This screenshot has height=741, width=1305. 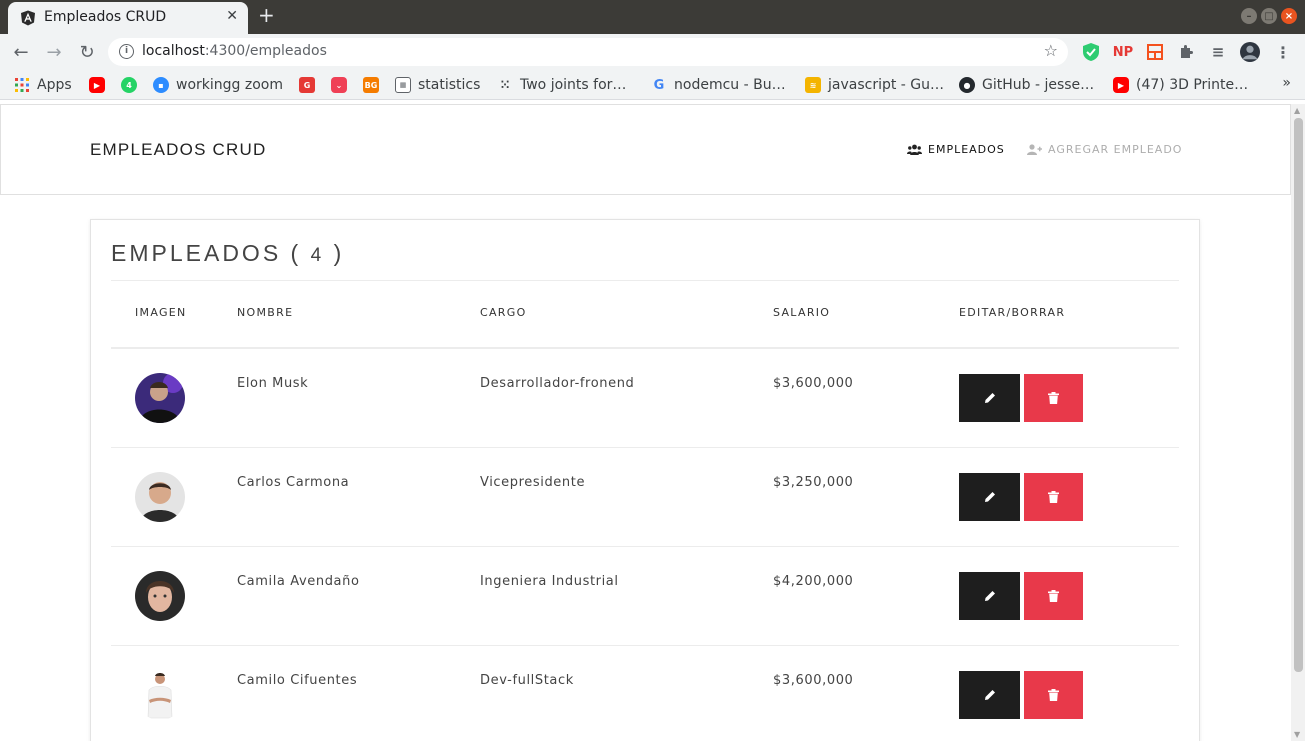 I want to click on window-controls: – □ ×, so click(x=1269, y=16).